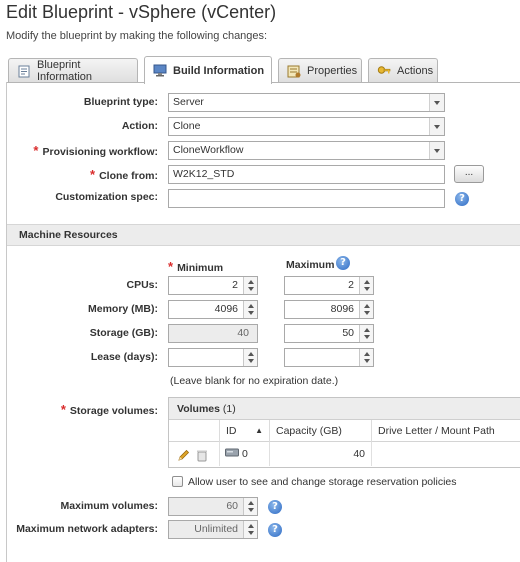 The width and height of the screenshot is (520, 562). I want to click on provisioning-workflow-label: * Provisioning workflow:, so click(95, 150).